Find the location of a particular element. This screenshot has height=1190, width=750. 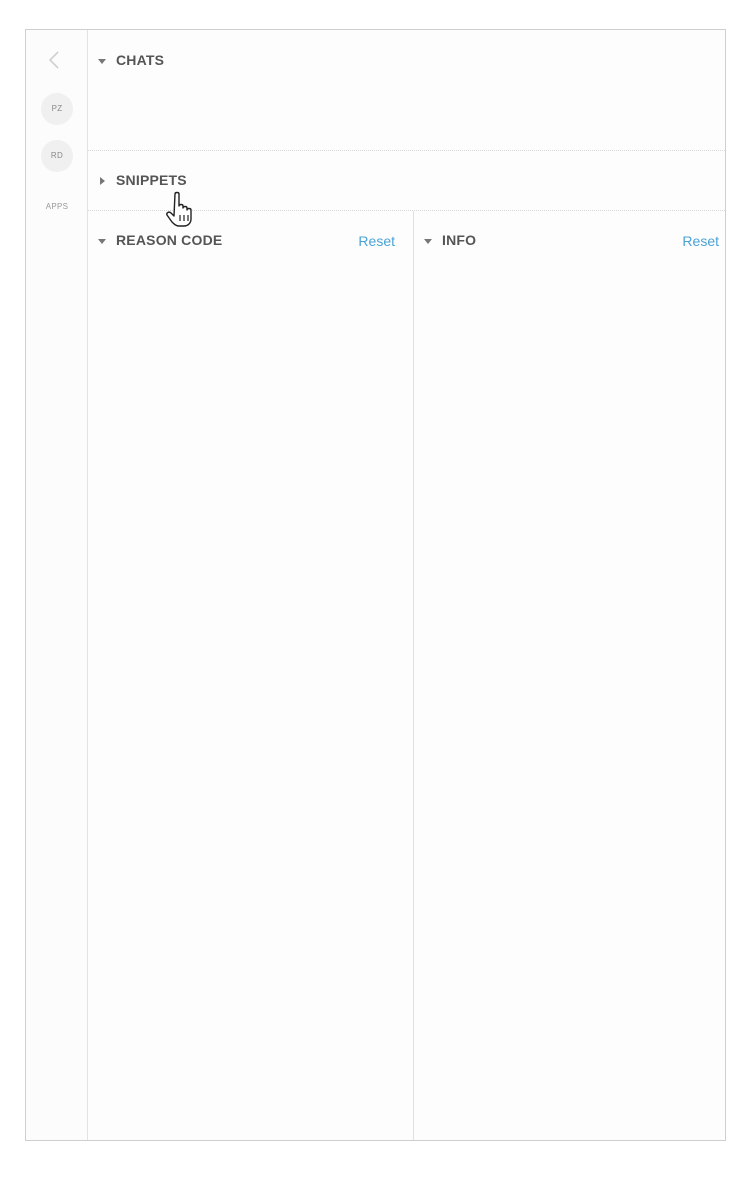

hand-pointer-cursor-icon is located at coordinates (179, 209).